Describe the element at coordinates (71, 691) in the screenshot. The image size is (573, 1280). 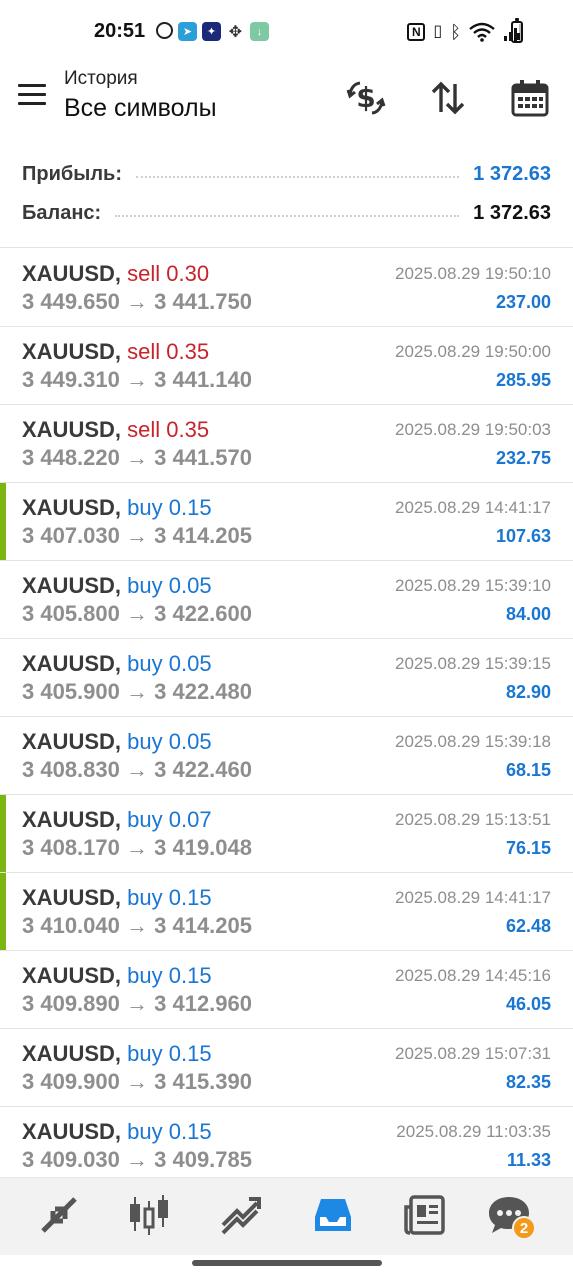
I see `deal-open-price: 3 405.900` at that location.